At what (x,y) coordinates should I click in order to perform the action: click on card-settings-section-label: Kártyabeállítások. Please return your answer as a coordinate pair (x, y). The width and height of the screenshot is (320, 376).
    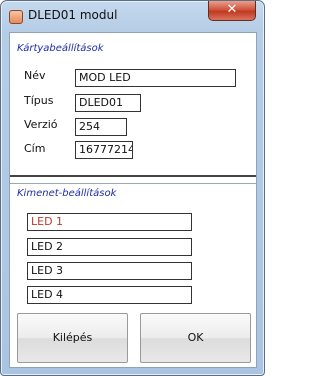
    Looking at the image, I should click on (60, 48).